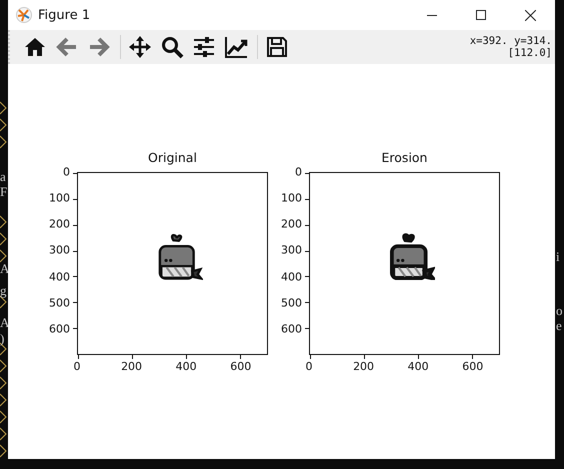 The image size is (564, 469). Describe the element at coordinates (3, 291) in the screenshot. I see `terminal-text: g` at that location.